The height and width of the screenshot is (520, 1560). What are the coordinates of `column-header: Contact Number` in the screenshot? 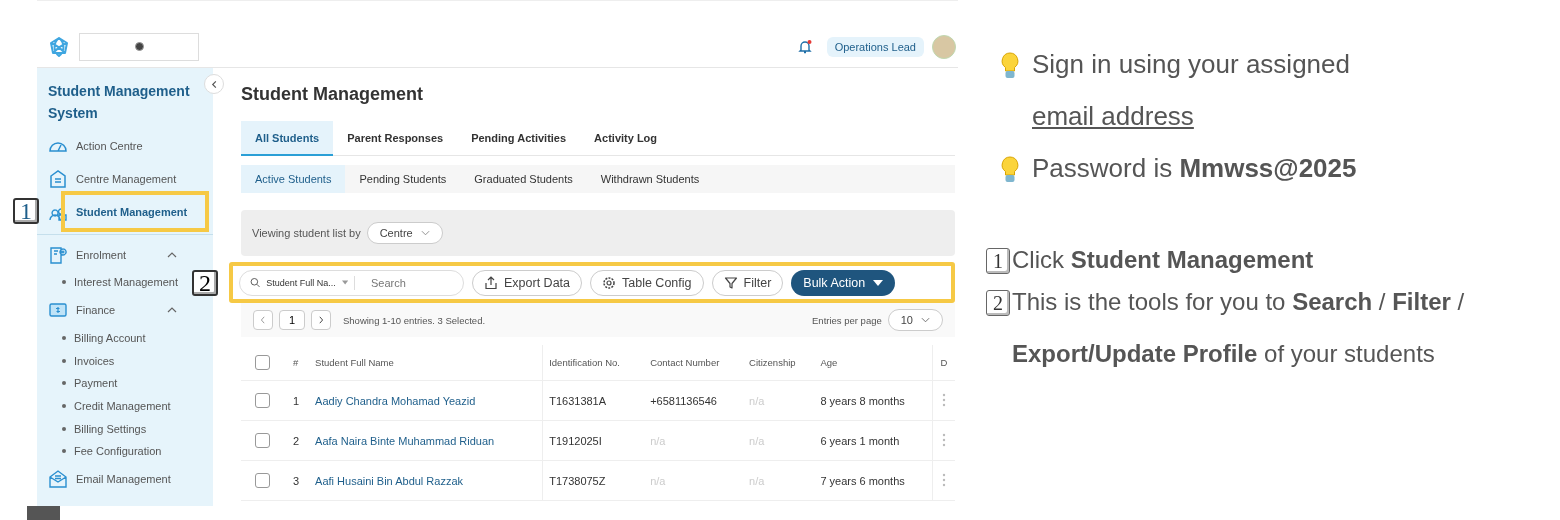 It's located at (694, 363).